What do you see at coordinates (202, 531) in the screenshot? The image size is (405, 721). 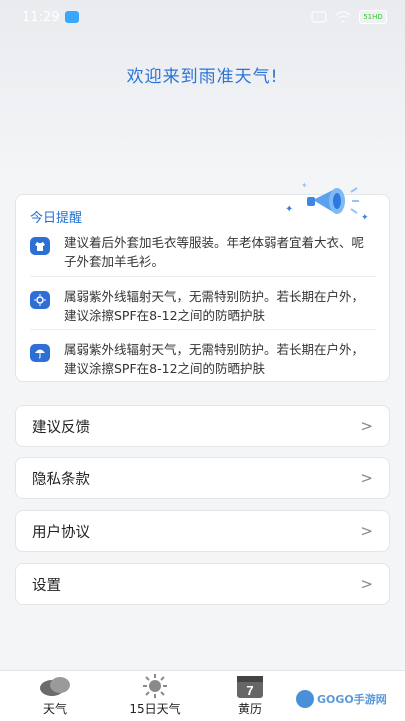 I see `menu-item-user-agreement: 用户协议 >` at bounding box center [202, 531].